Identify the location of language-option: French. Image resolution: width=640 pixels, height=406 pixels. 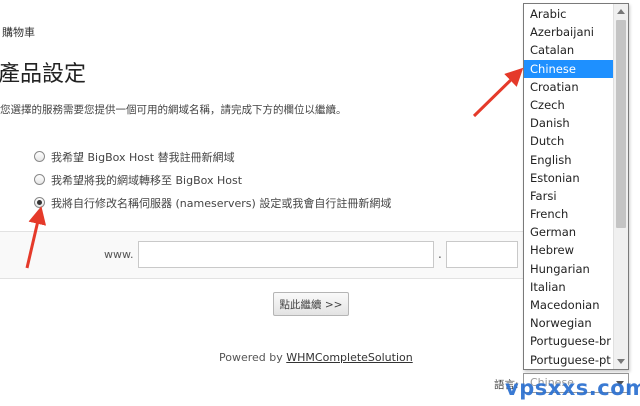
(568, 214).